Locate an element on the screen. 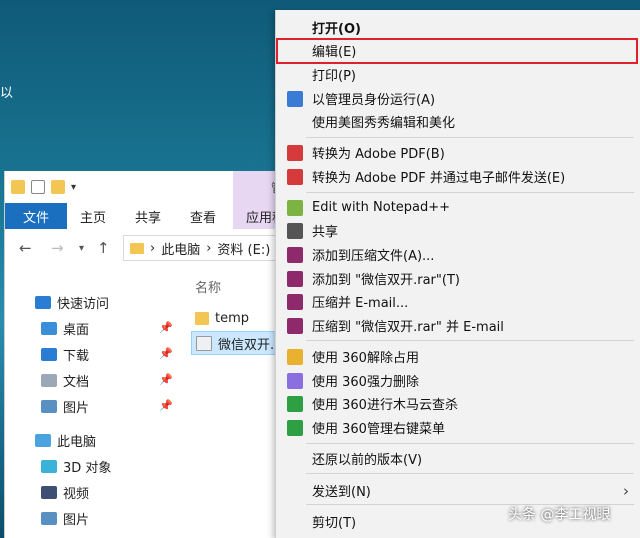 This screenshot has width=640, height=538. shield-icon is located at coordinates (295, 98).